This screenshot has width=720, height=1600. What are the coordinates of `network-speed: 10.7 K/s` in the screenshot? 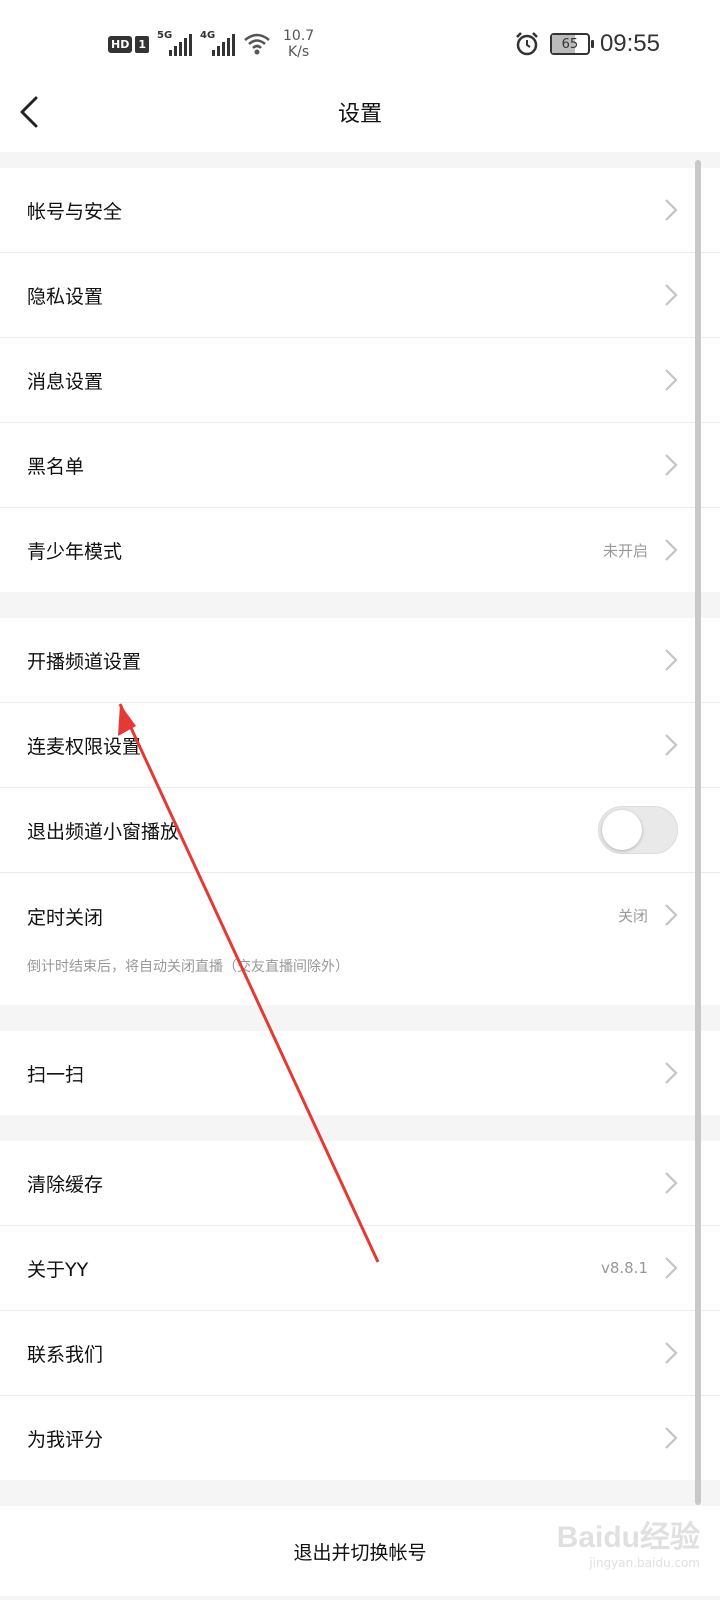 It's located at (299, 44).